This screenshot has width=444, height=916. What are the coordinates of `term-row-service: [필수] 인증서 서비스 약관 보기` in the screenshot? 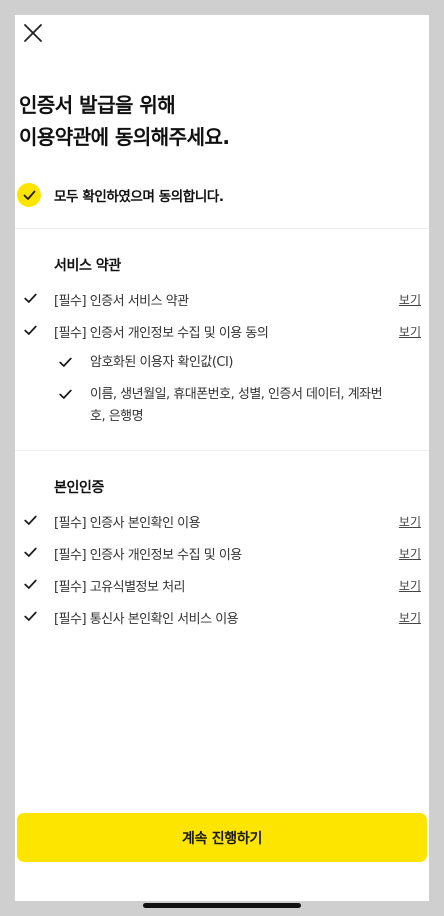 It's located at (222, 299).